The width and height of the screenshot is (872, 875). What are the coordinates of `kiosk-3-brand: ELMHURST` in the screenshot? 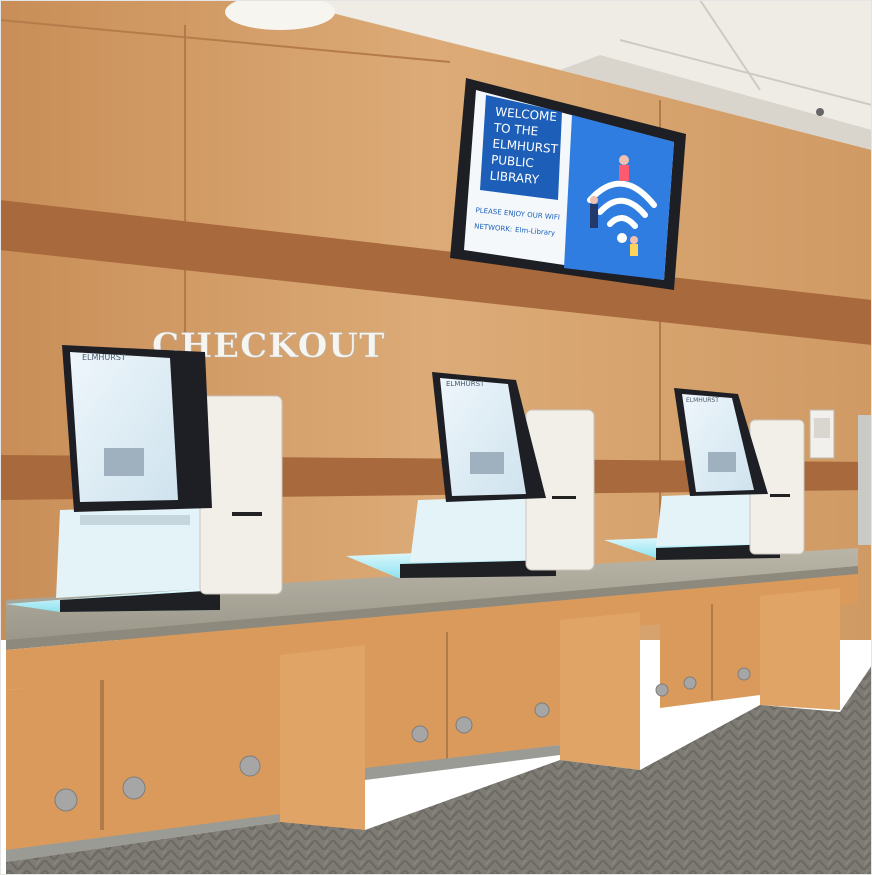 It's located at (702, 400).